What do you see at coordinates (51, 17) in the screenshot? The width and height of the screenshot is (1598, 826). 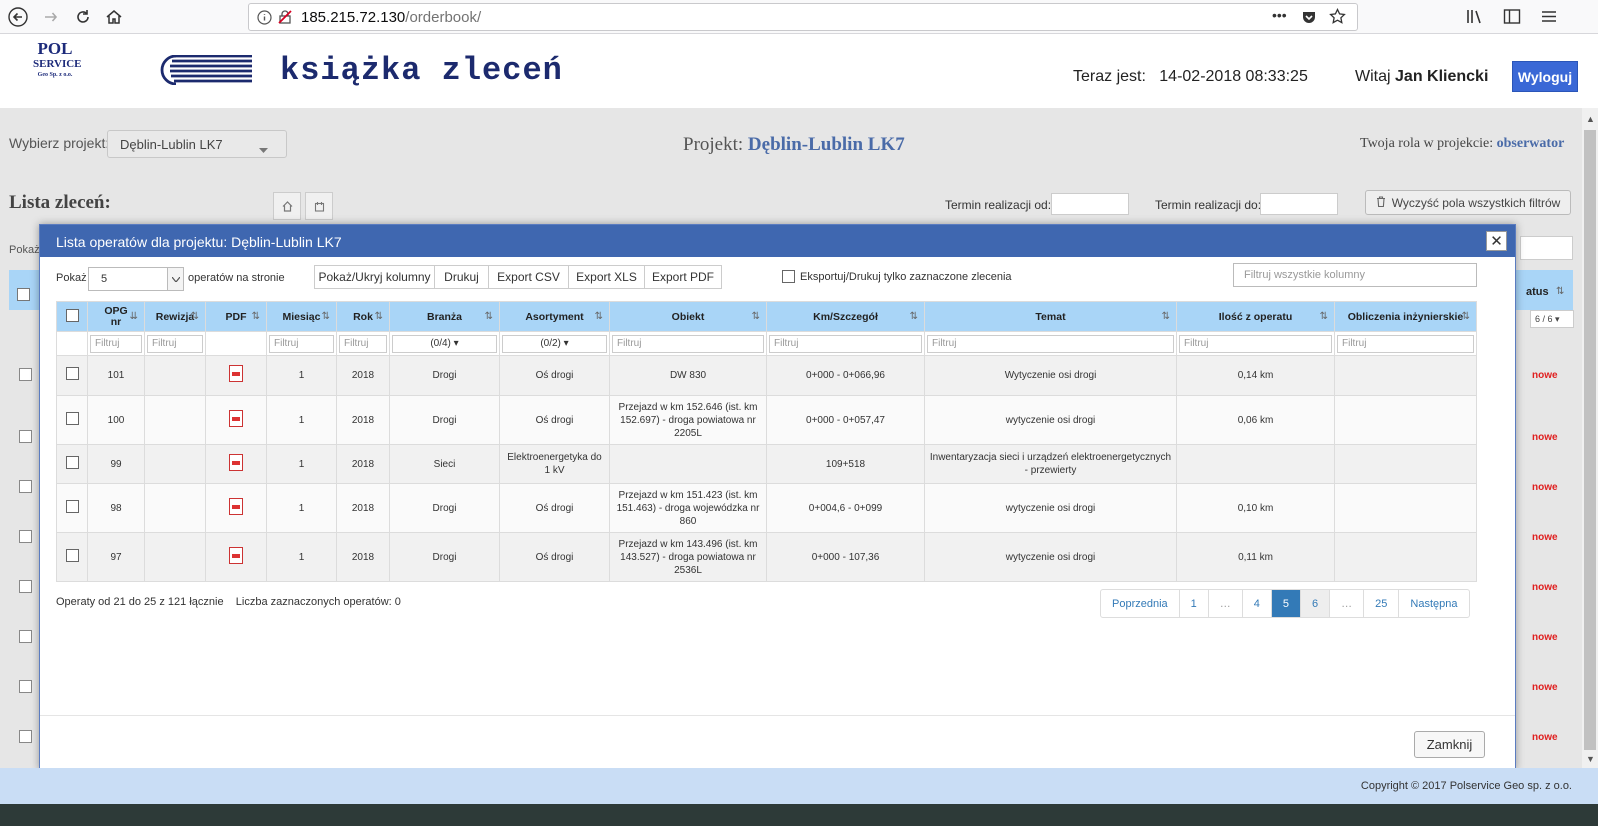 I see `forward-icon` at bounding box center [51, 17].